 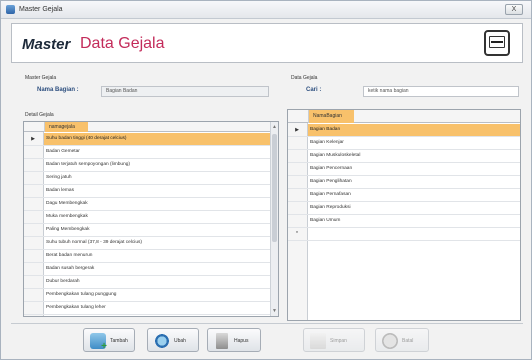 What do you see at coordinates (327, 142) in the screenshot?
I see `table-cell: Bagian Kelenjar` at bounding box center [327, 142].